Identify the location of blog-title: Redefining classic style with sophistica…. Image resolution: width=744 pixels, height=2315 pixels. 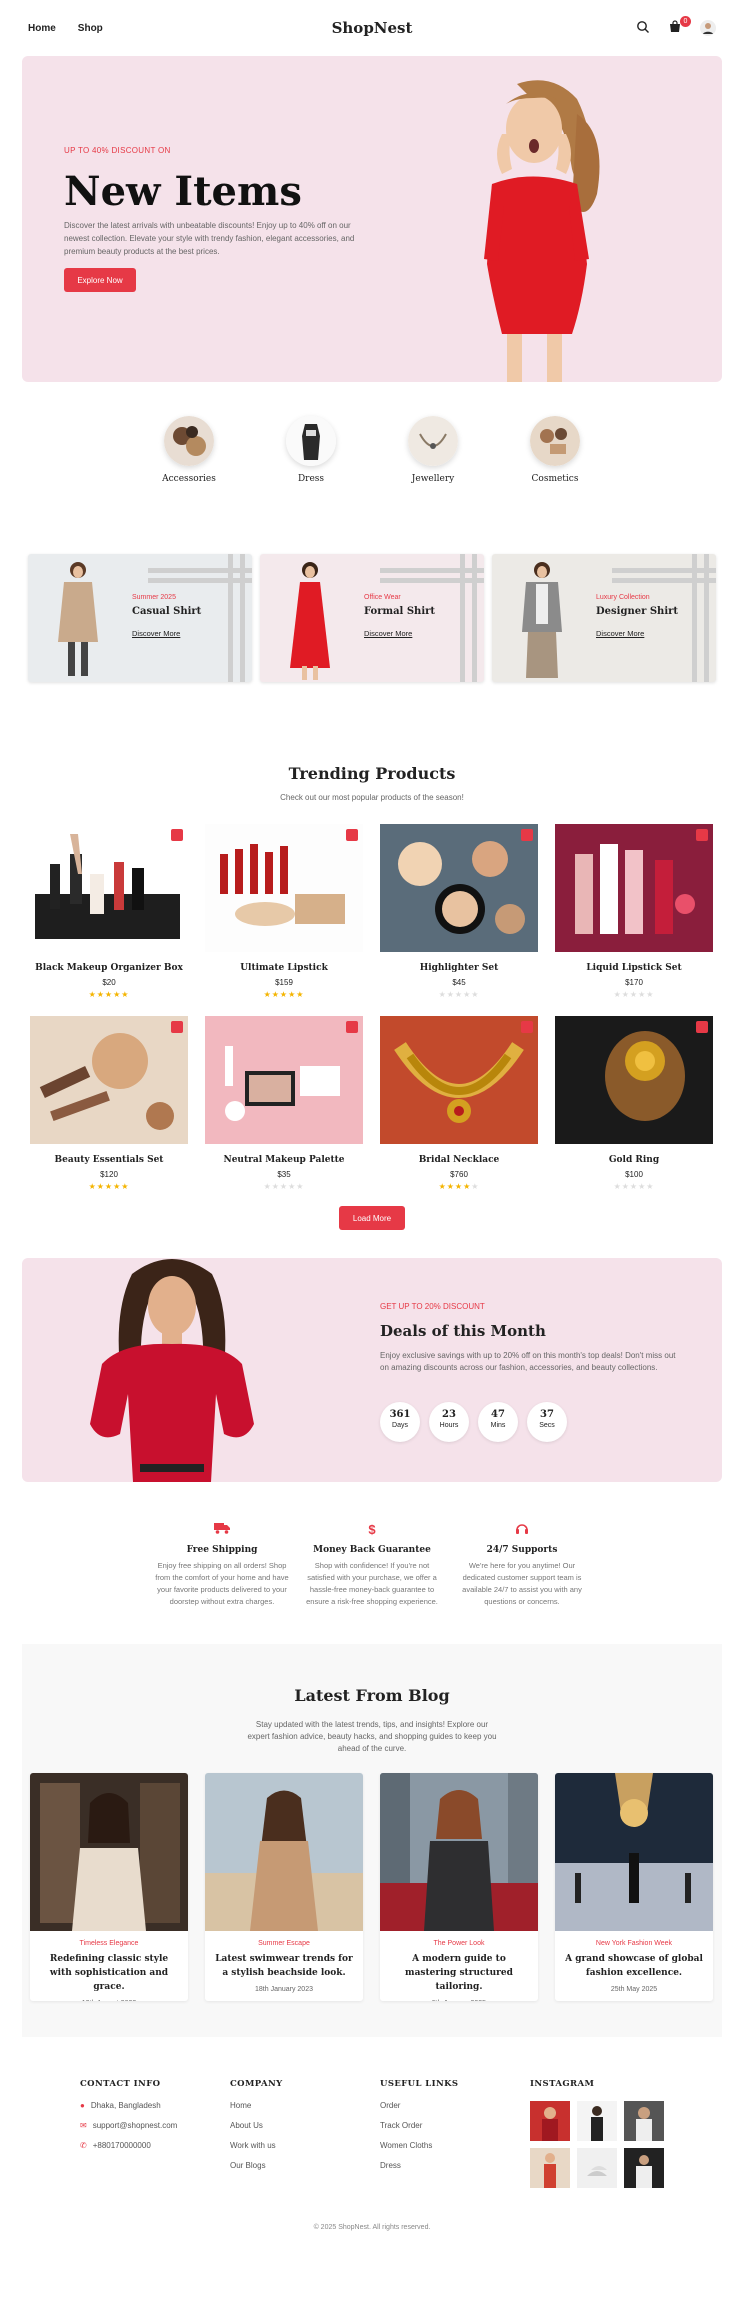
(109, 1973).